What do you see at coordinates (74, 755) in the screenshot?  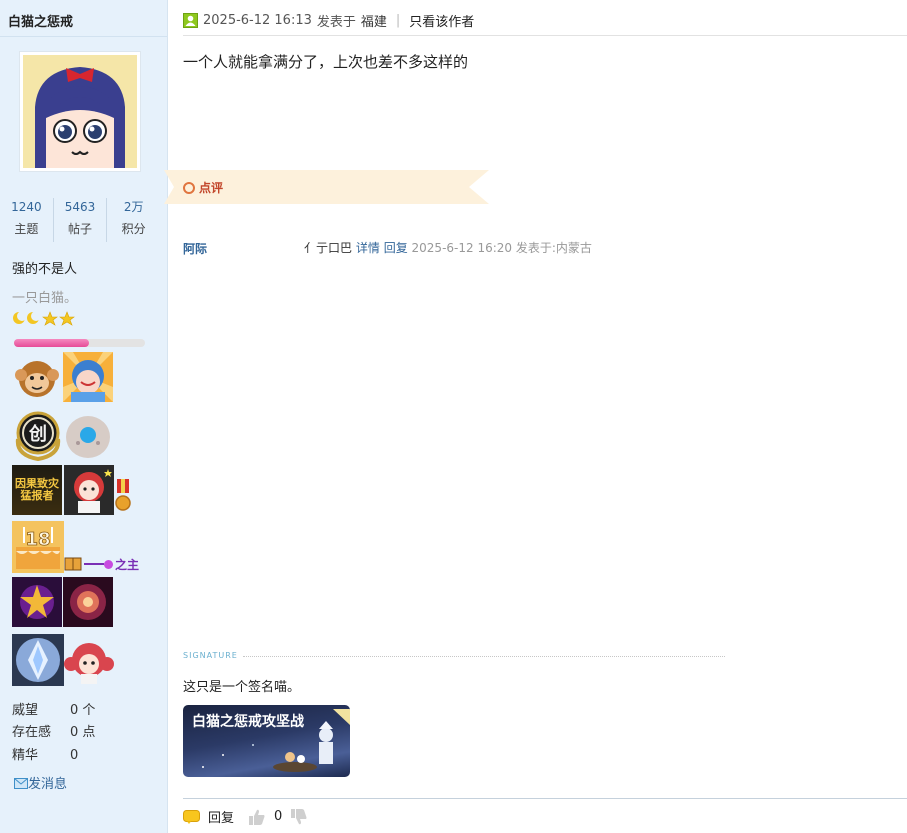 I see `essence-value: 0` at bounding box center [74, 755].